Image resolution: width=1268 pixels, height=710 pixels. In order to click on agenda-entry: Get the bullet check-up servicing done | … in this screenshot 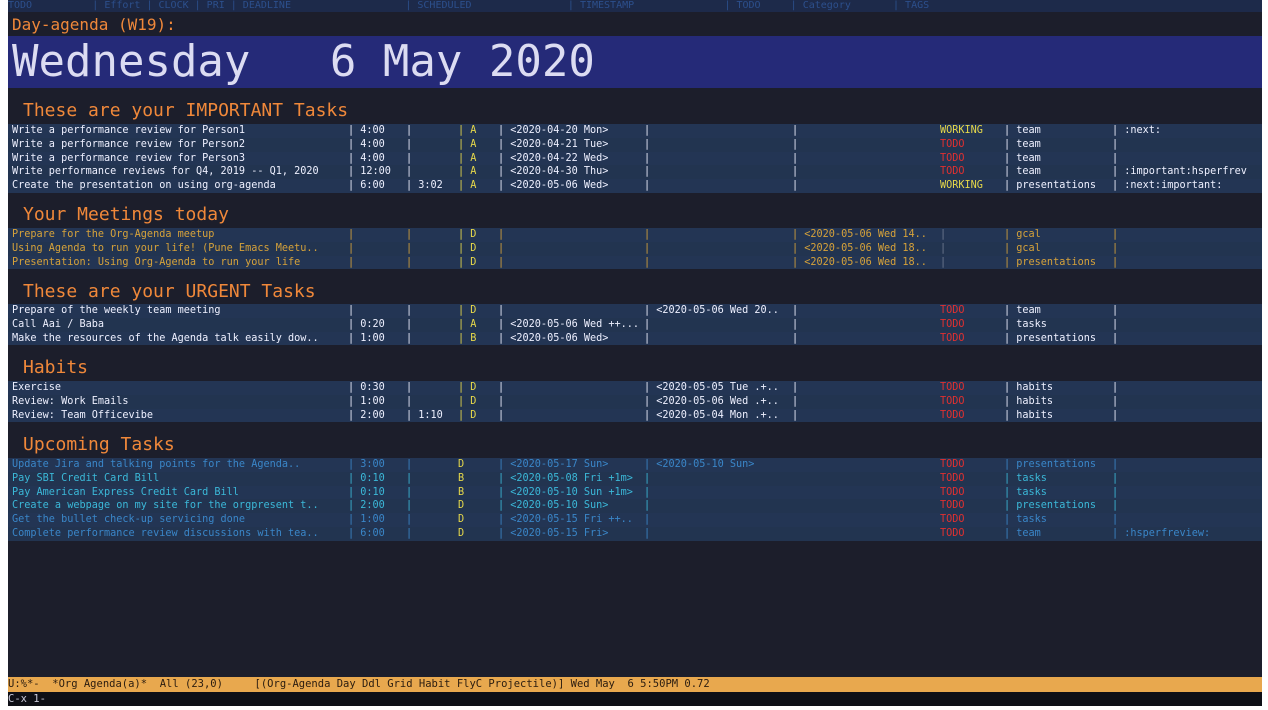, I will do `click(635, 520)`.